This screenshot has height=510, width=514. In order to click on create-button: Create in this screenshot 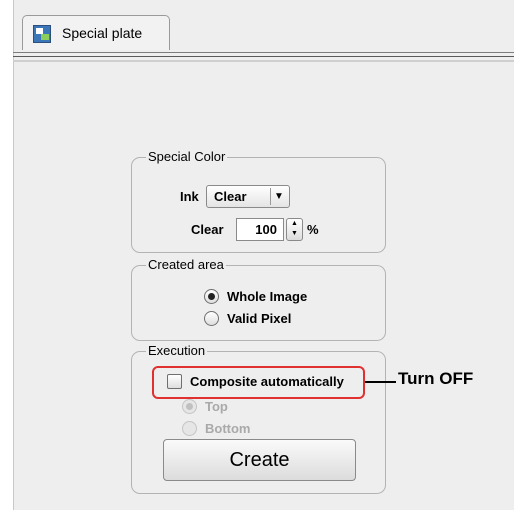, I will do `click(259, 460)`.